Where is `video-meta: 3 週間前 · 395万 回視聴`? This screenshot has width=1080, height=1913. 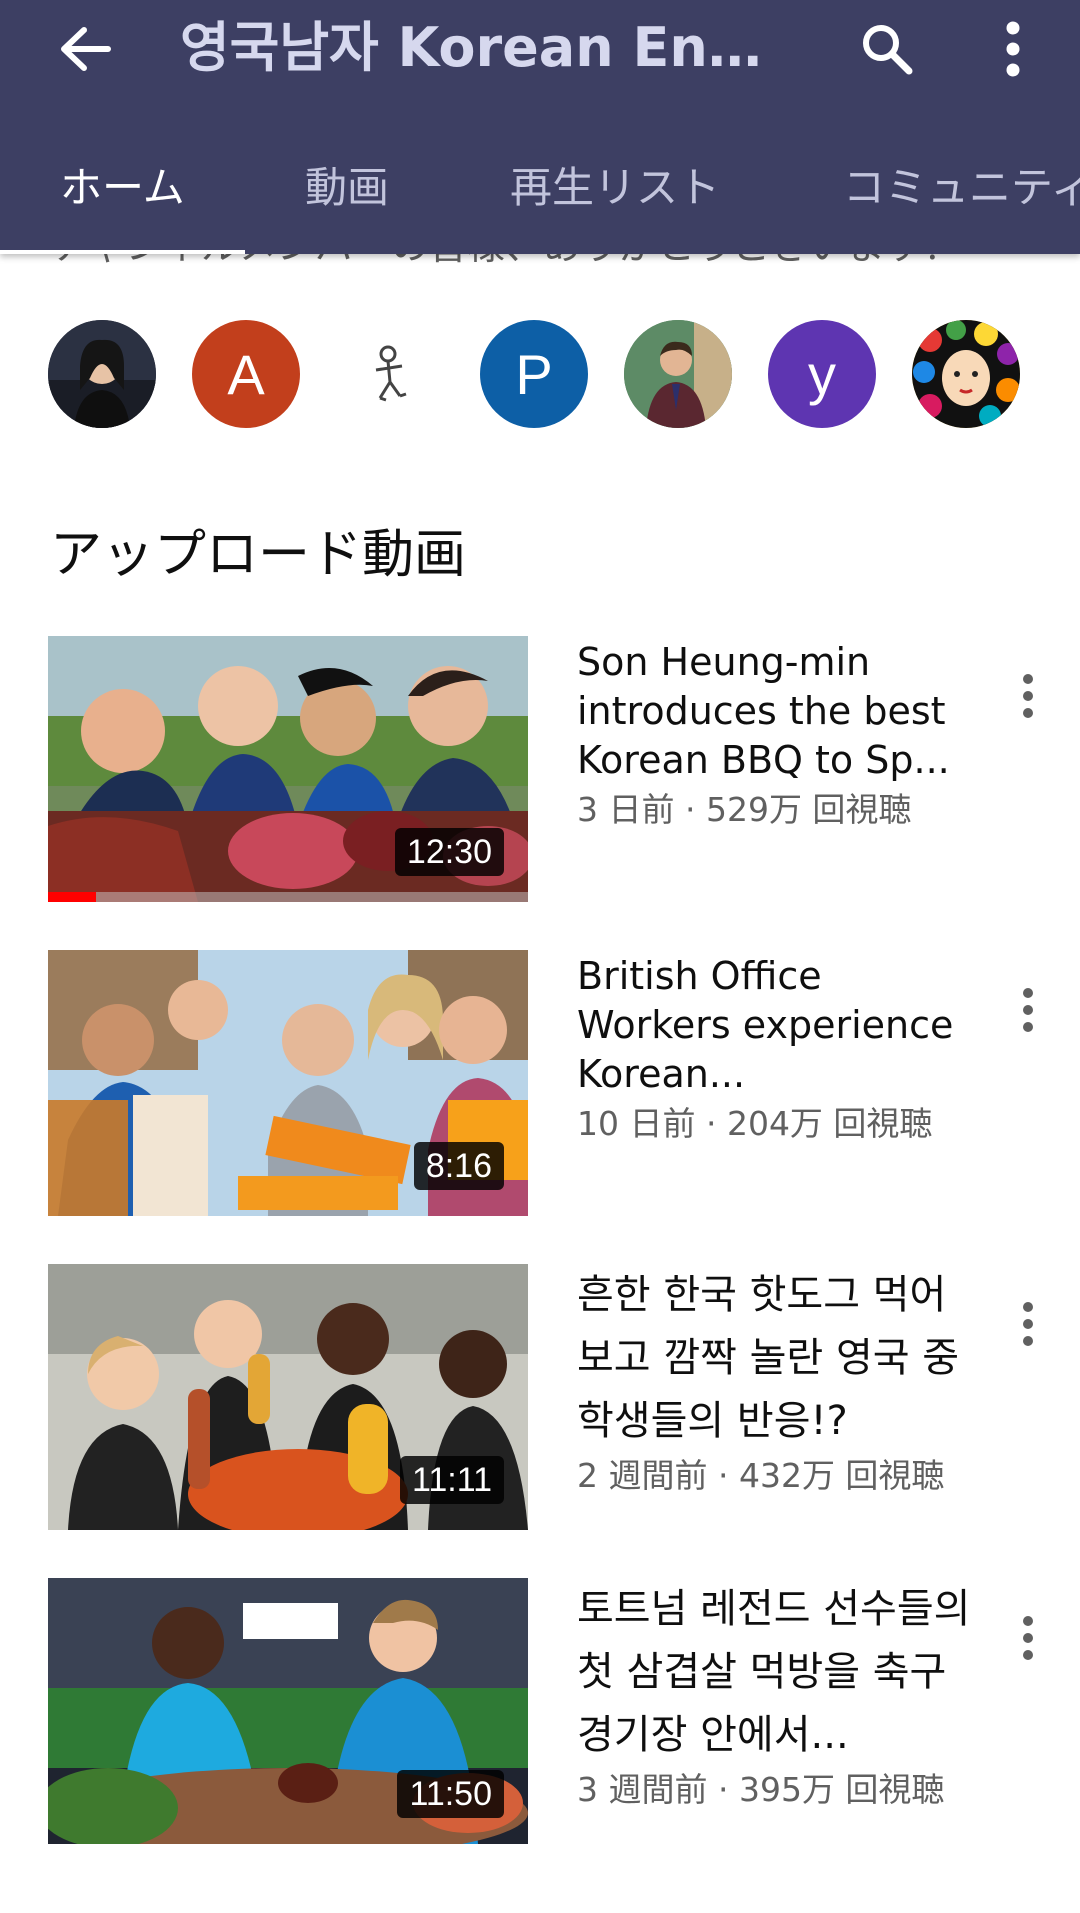 video-meta: 3 週間前 · 395万 回視聴 is located at coordinates (761, 1789).